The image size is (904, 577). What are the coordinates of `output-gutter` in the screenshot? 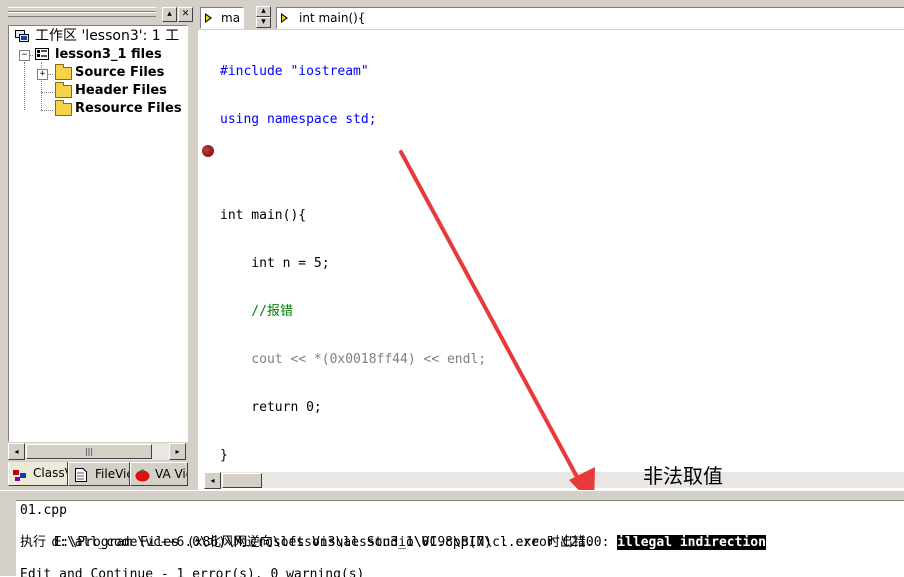 It's located at (8, 538).